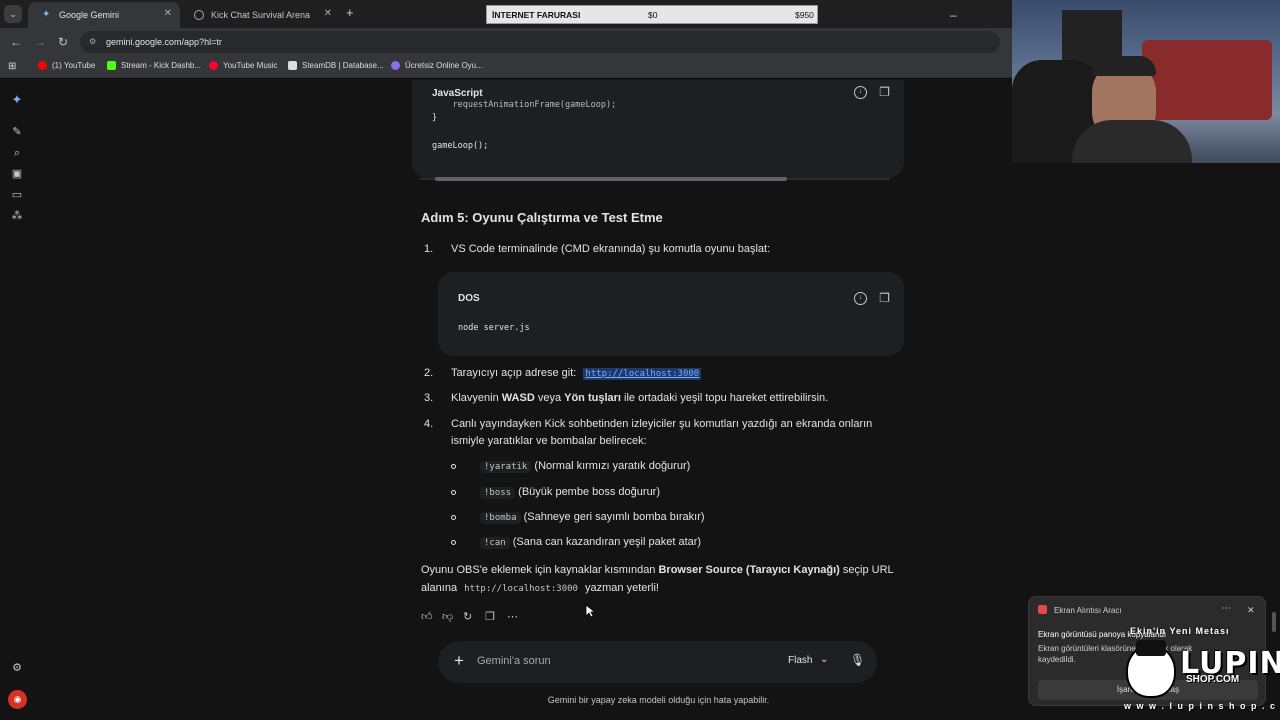  I want to click on gallery-icon: ▣, so click(17, 174).